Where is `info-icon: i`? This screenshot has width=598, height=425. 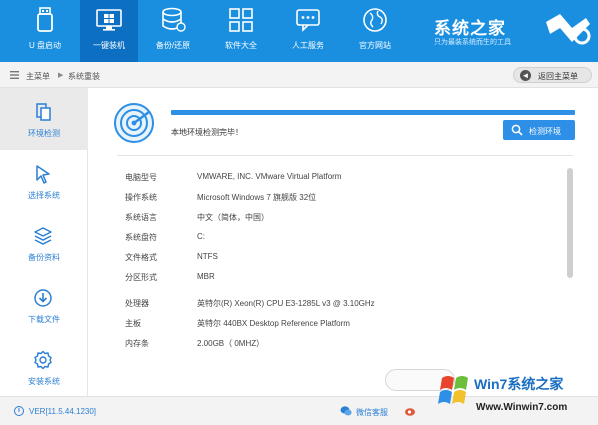
info-icon: i is located at coordinates (19, 411).